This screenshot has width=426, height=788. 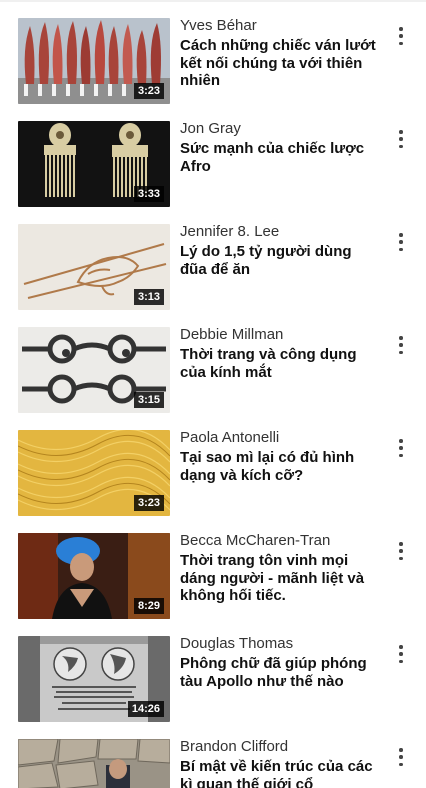 What do you see at coordinates (280, 260) in the screenshot?
I see `video-title: Lý do 1,5 tỷ người dùng đũa để ăn` at bounding box center [280, 260].